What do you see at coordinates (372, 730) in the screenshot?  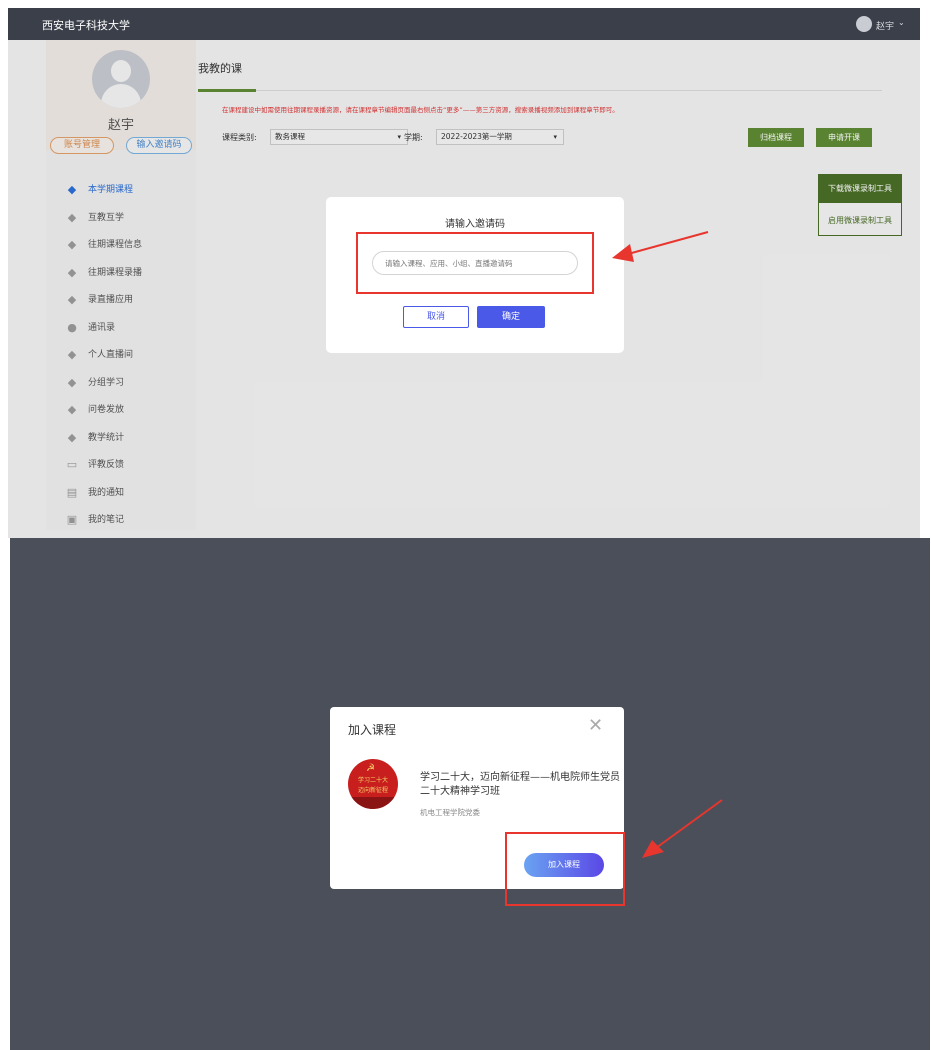 I see `join-dialog-title: 加入课程` at bounding box center [372, 730].